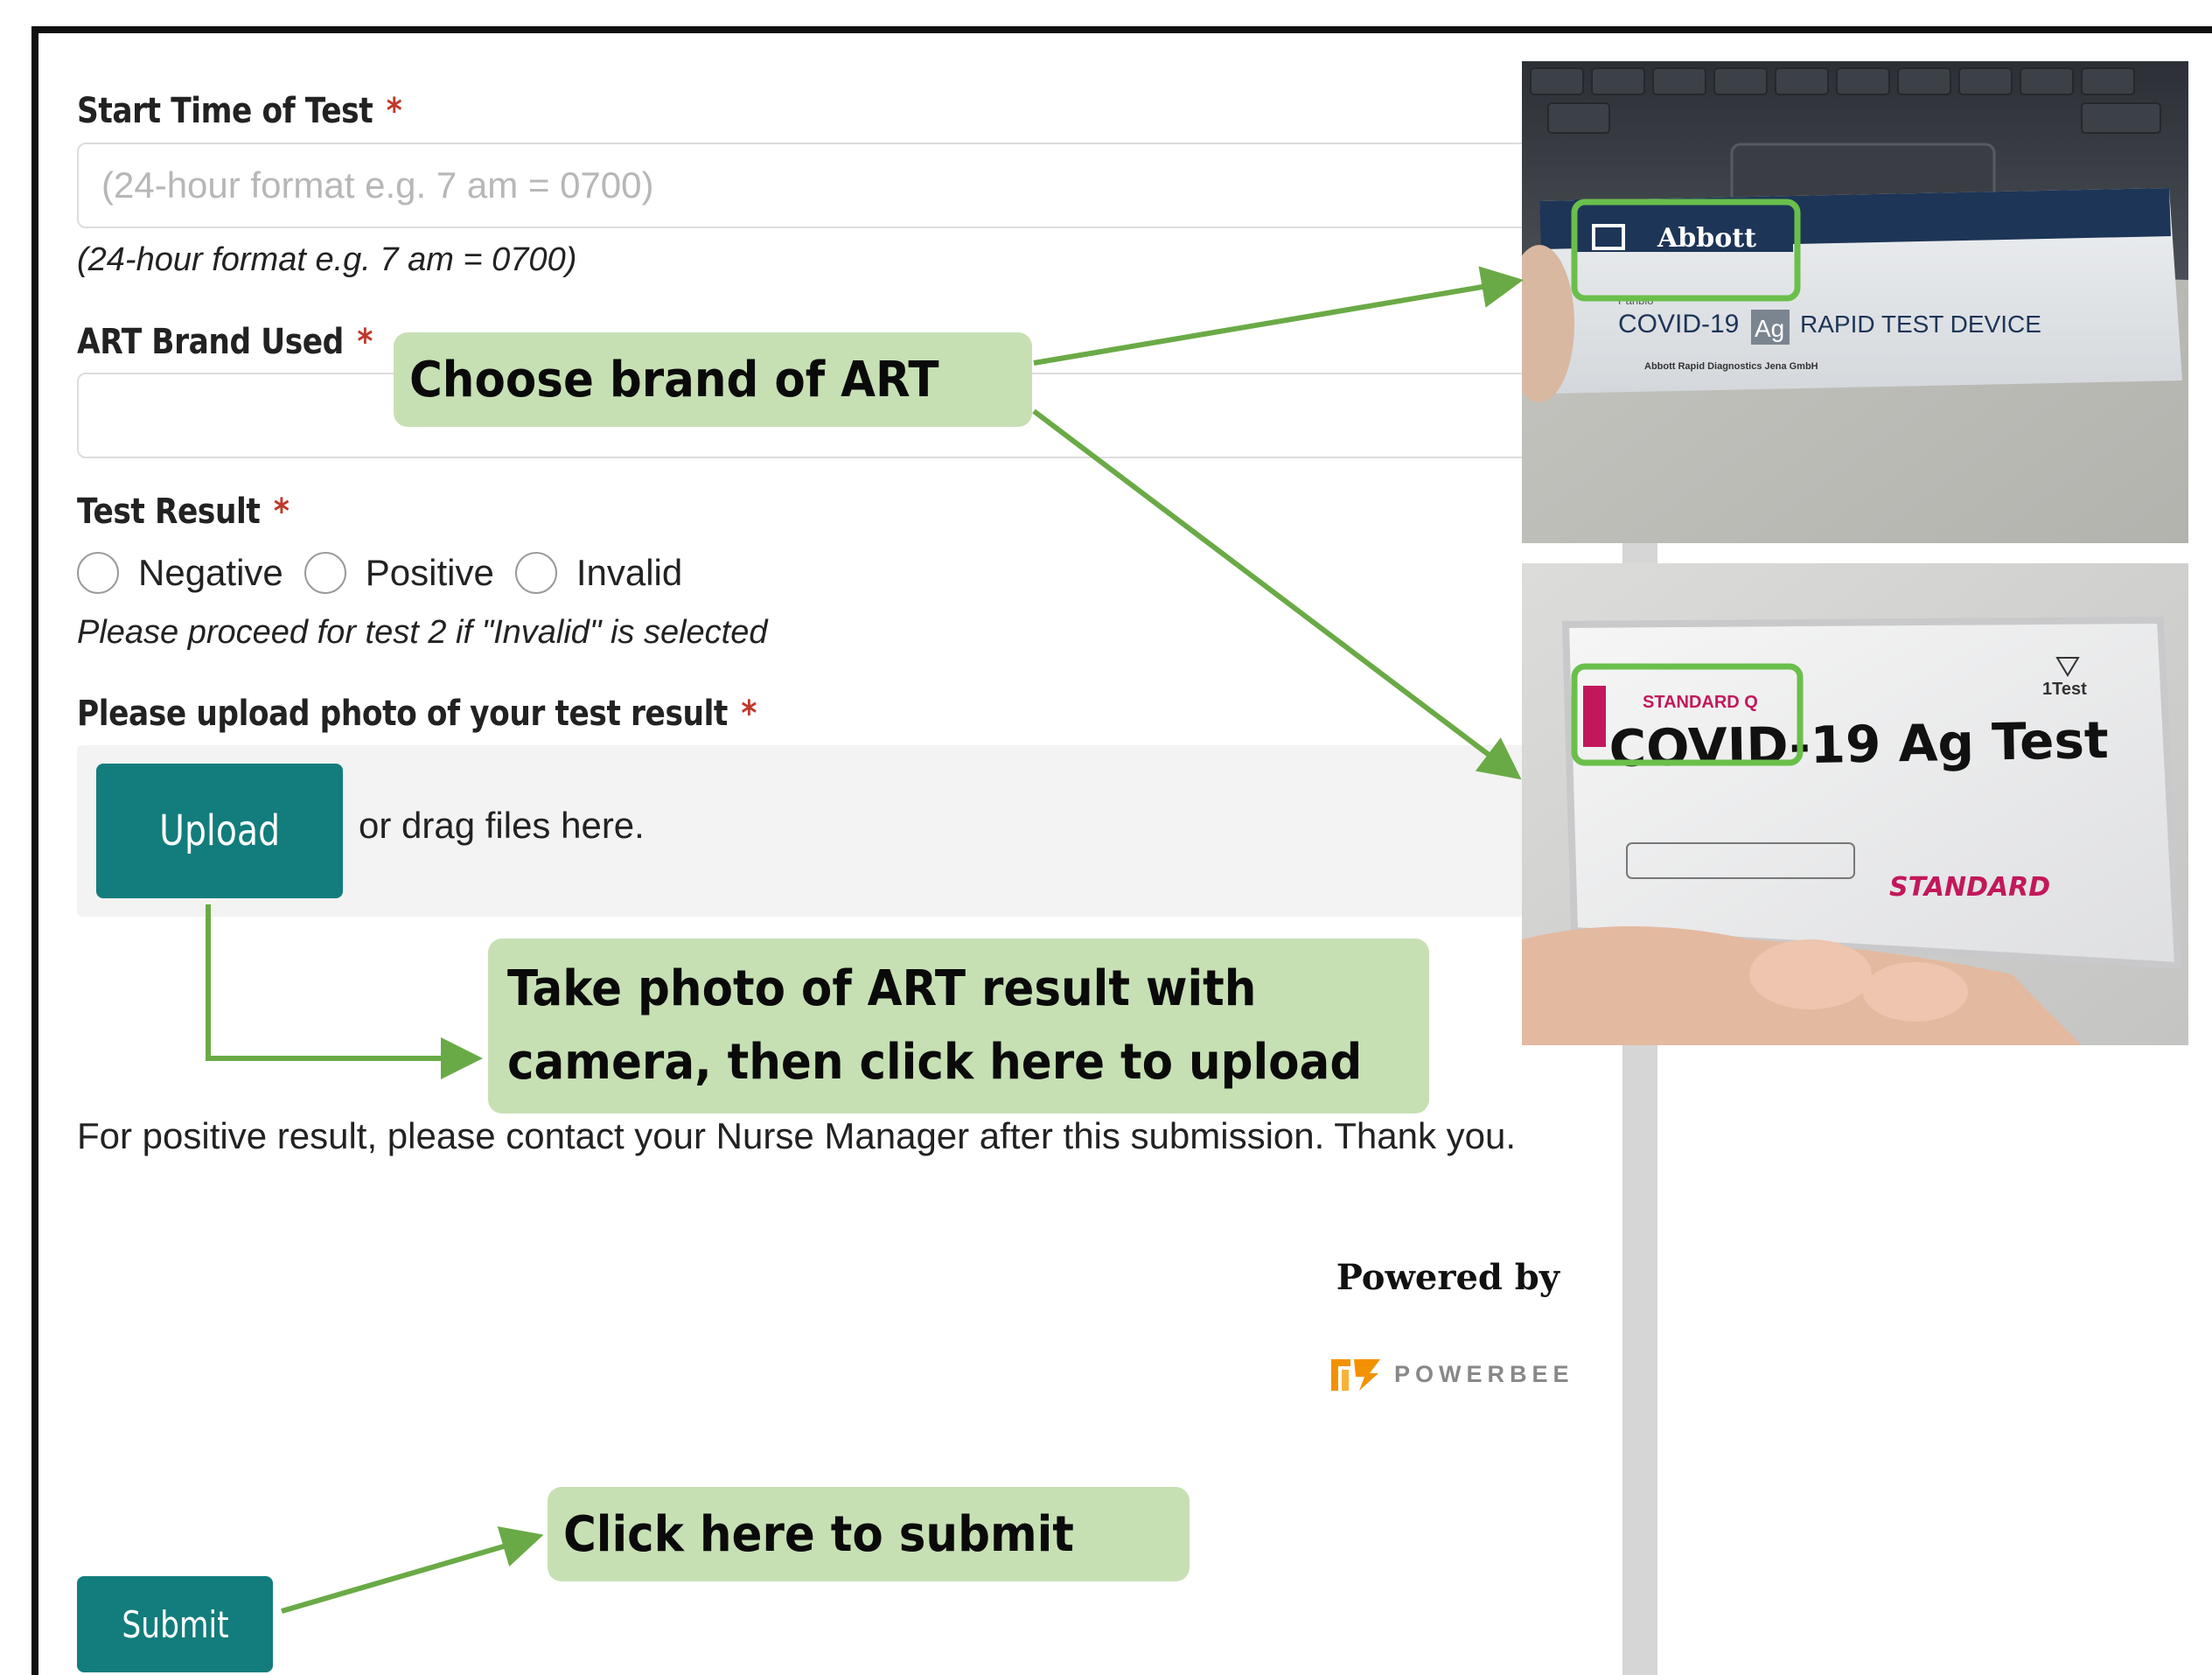 The height and width of the screenshot is (1675, 2212). What do you see at coordinates (1858, 744) in the screenshot?
I see `standard-product-text: COVID-19 Ag Test` at bounding box center [1858, 744].